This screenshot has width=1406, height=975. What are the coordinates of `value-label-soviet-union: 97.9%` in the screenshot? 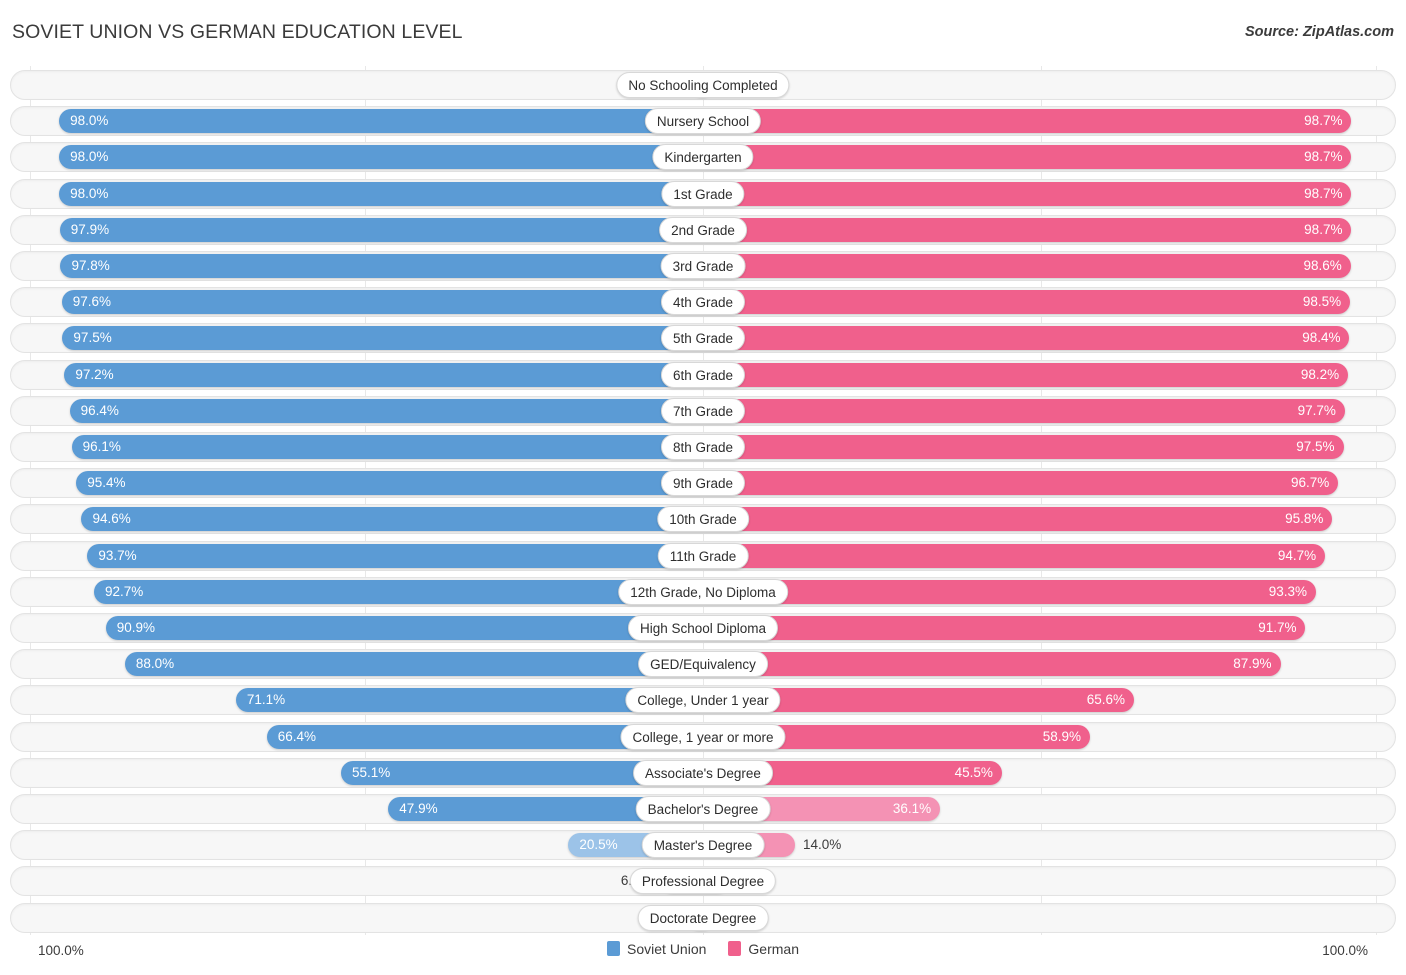 It's located at (90, 229).